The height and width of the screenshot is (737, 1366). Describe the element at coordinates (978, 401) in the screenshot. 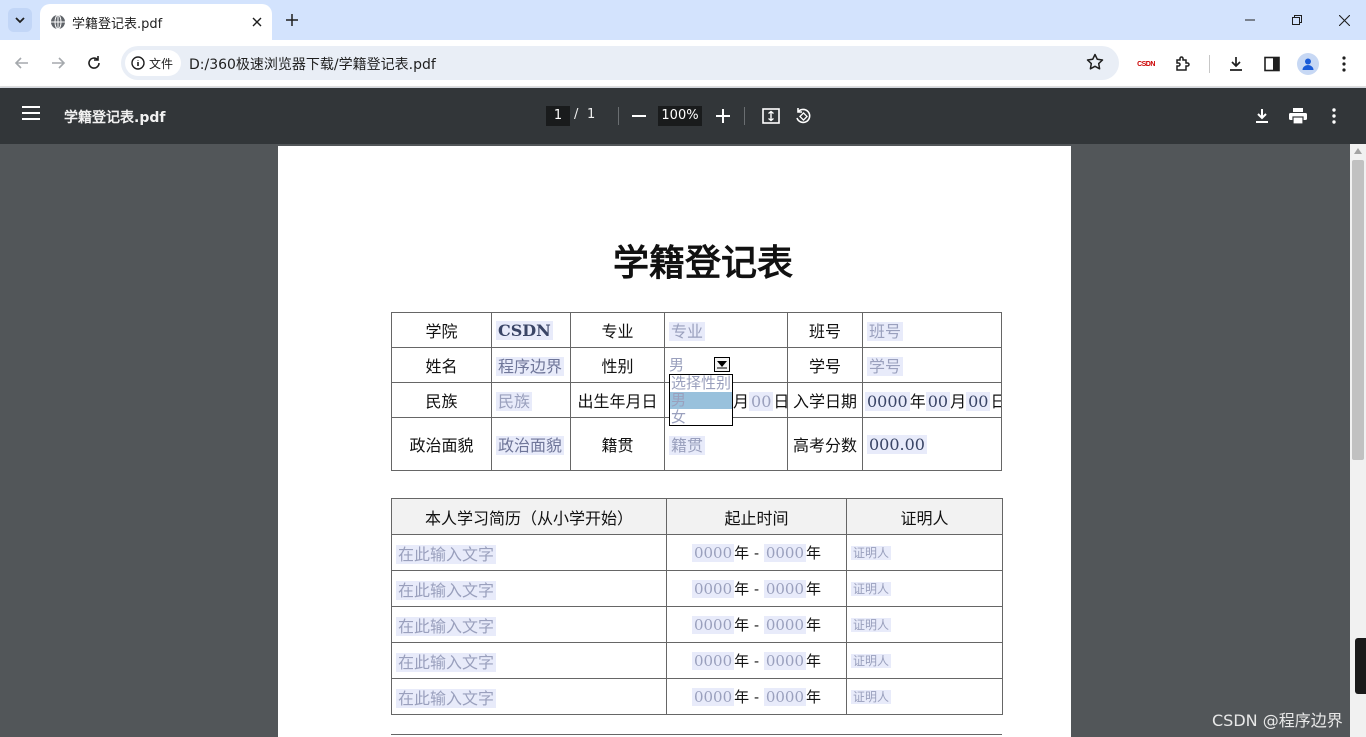

I see `enroll-day: 00` at that location.